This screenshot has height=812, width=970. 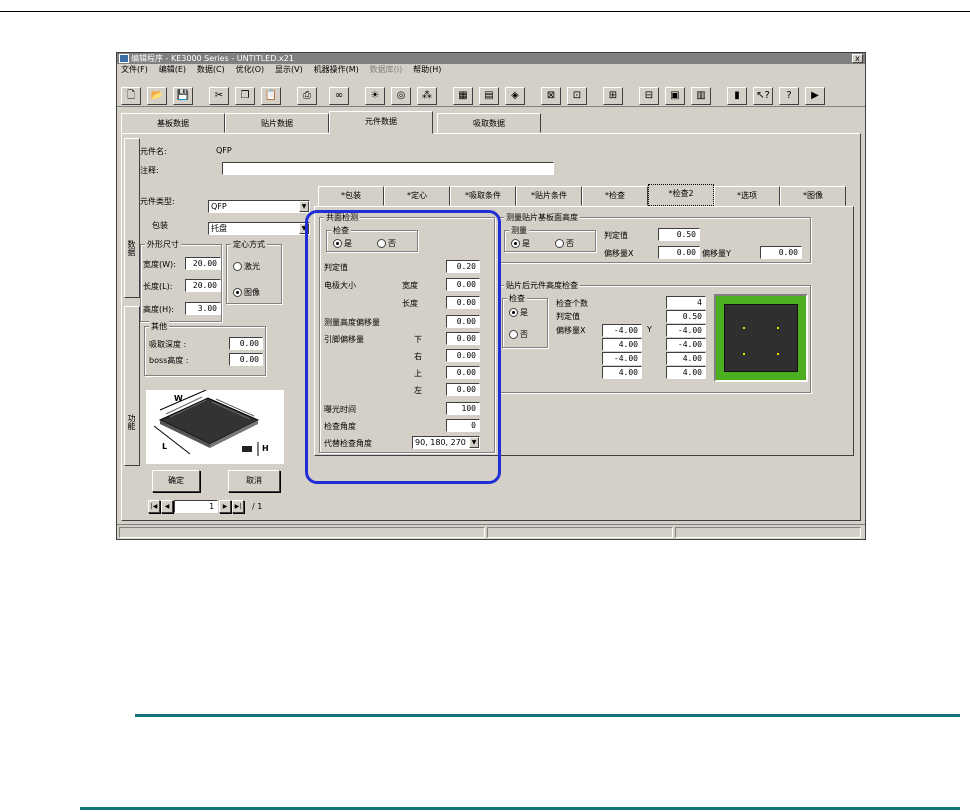 I want to click on chevron-down-icon: ▼, so click(x=304, y=206).